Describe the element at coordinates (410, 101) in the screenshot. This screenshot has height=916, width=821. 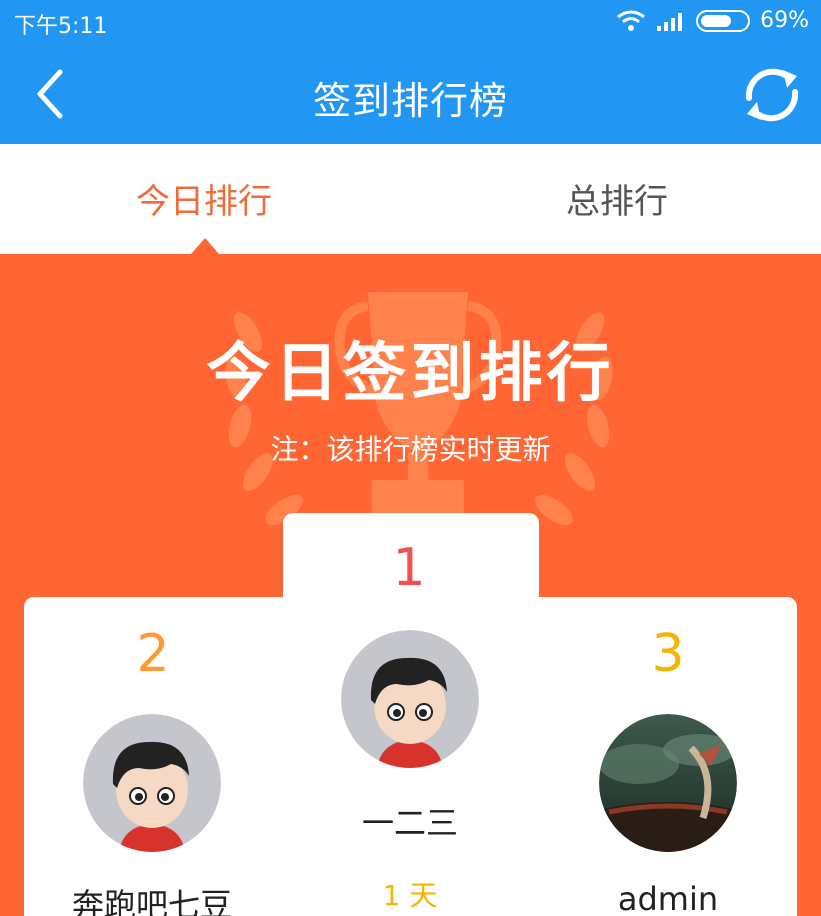
I see `page-title: 签到排行榜` at that location.